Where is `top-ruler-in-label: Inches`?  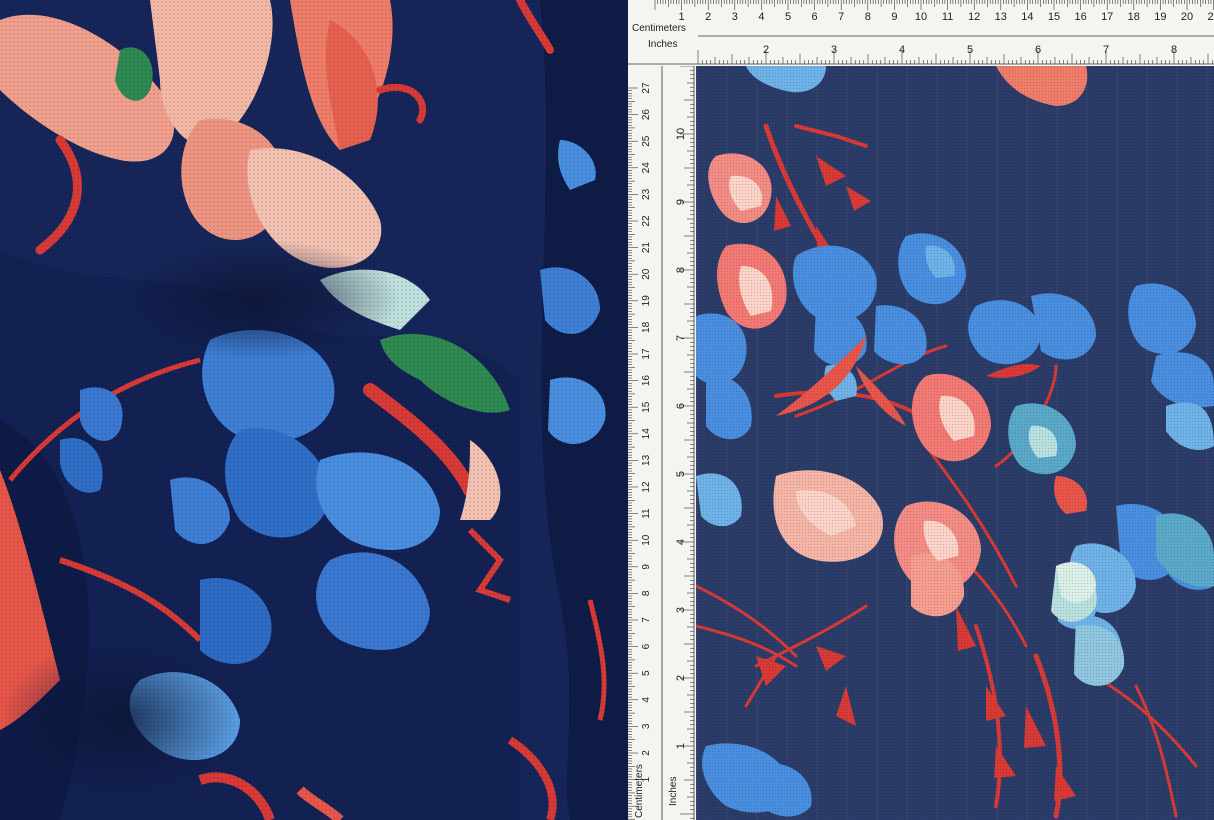 top-ruler-in-label: Inches is located at coordinates (662, 44).